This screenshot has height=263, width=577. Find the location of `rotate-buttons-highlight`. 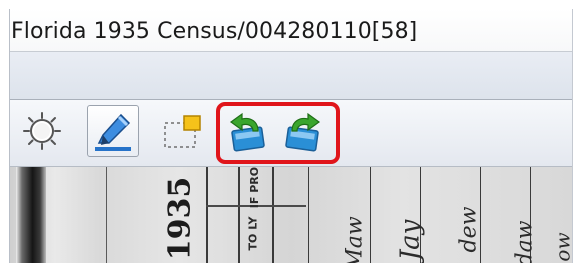

rotate-buttons-highlight is located at coordinates (278, 133).